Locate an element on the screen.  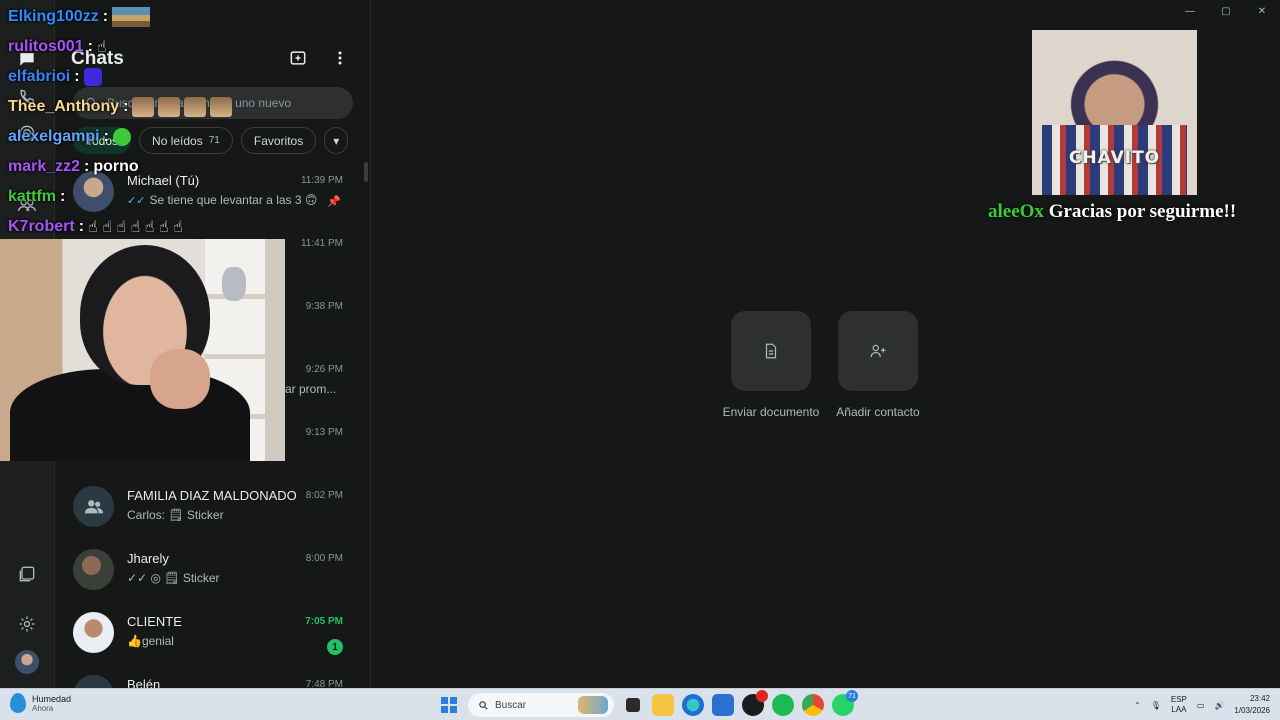
chat-preview: 👍genial is located at coordinates (150, 641).